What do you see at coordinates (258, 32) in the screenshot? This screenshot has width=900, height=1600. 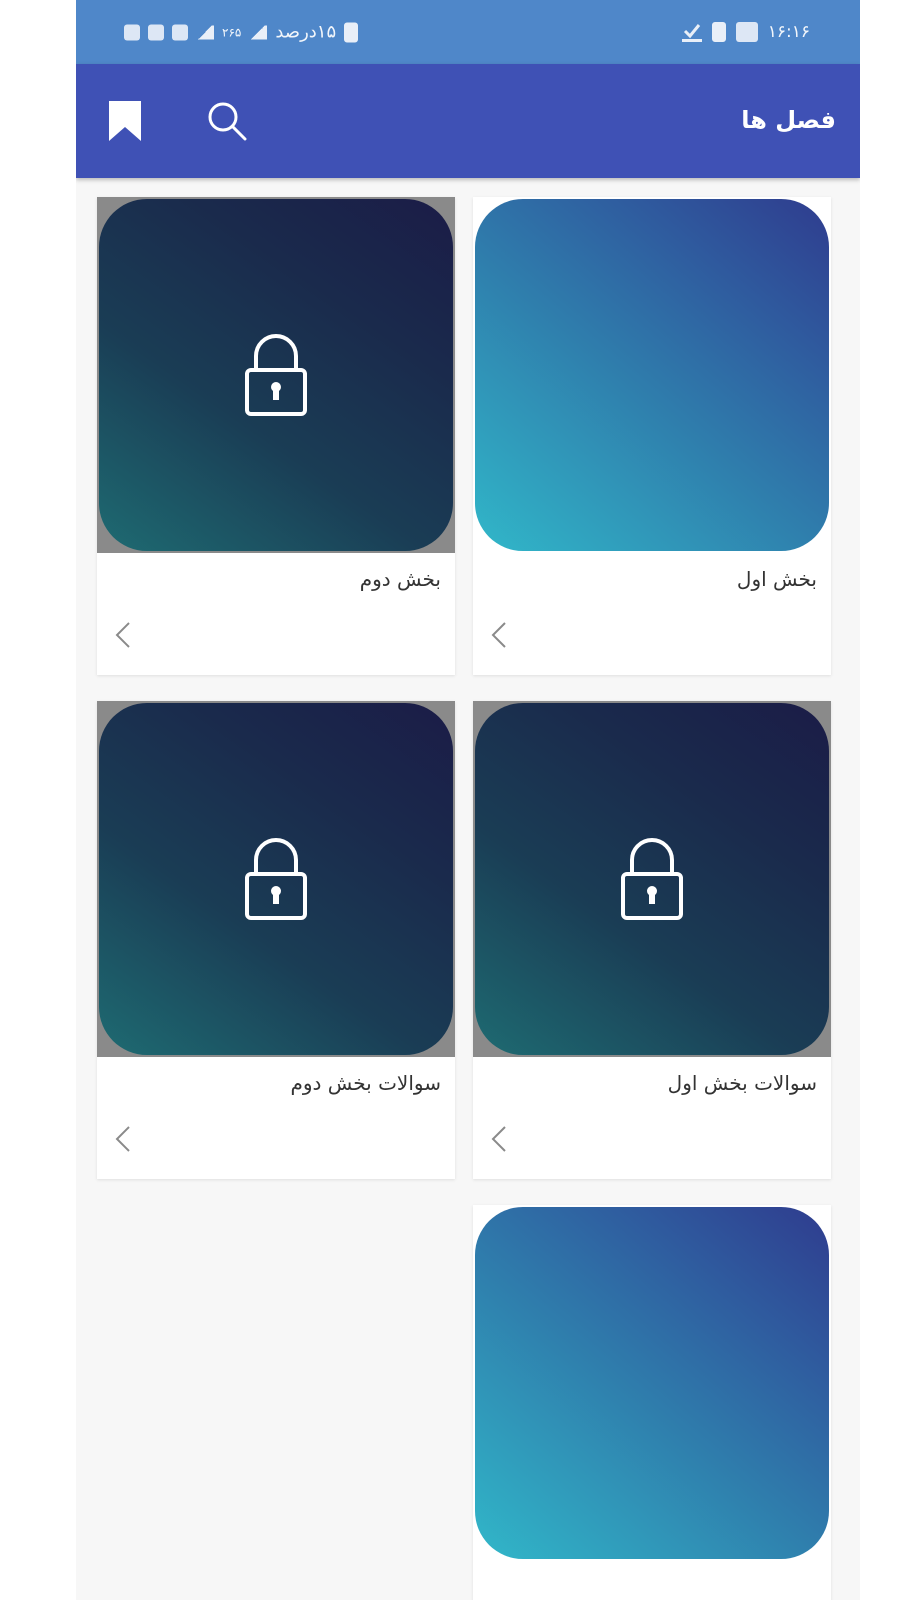 I see `signal-icon` at bounding box center [258, 32].